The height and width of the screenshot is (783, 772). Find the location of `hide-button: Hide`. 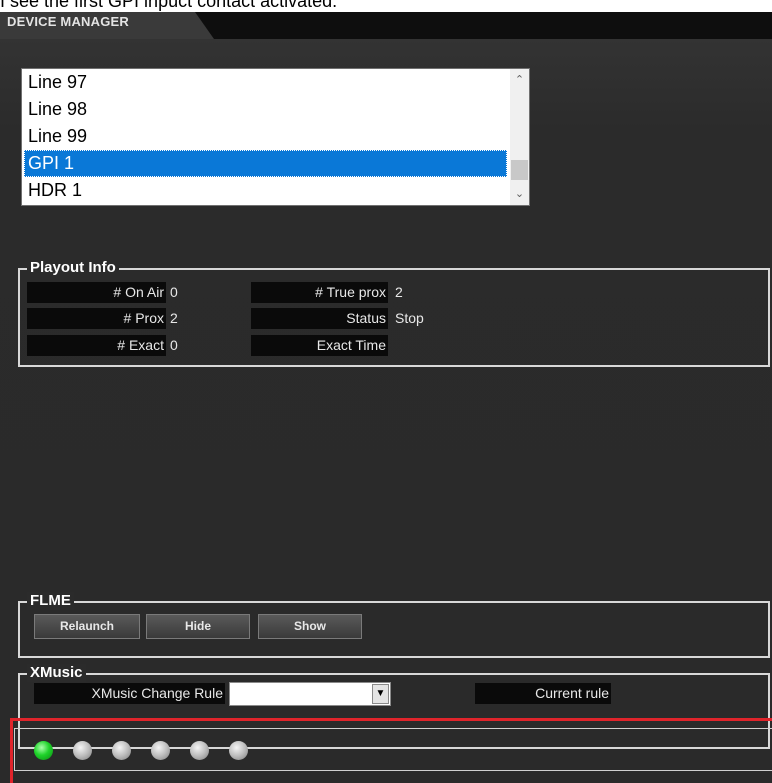

hide-button: Hide is located at coordinates (198, 626).